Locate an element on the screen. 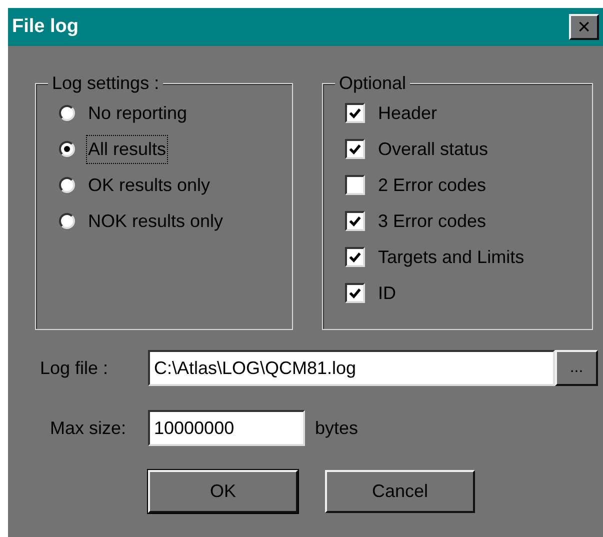 Image resolution: width=603 pixels, height=537 pixels. close-button: × is located at coordinates (584, 27).